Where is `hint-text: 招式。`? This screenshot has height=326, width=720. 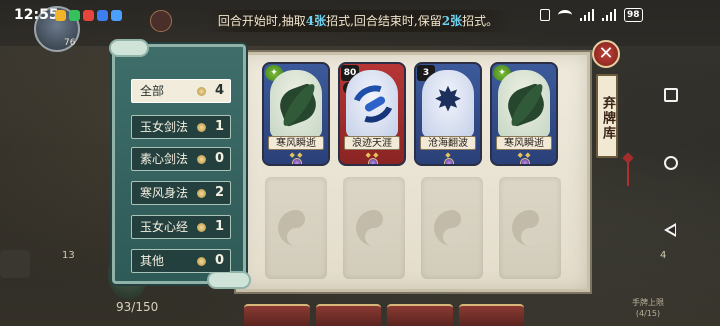
hint-text: 招式。 is located at coordinates (480, 21).